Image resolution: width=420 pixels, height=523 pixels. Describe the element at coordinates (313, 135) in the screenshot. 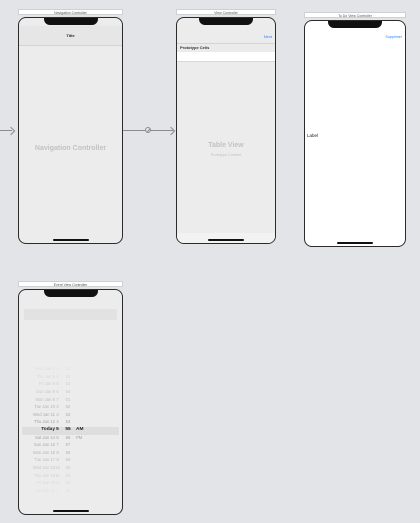

I see `todo-label: Label` at that location.